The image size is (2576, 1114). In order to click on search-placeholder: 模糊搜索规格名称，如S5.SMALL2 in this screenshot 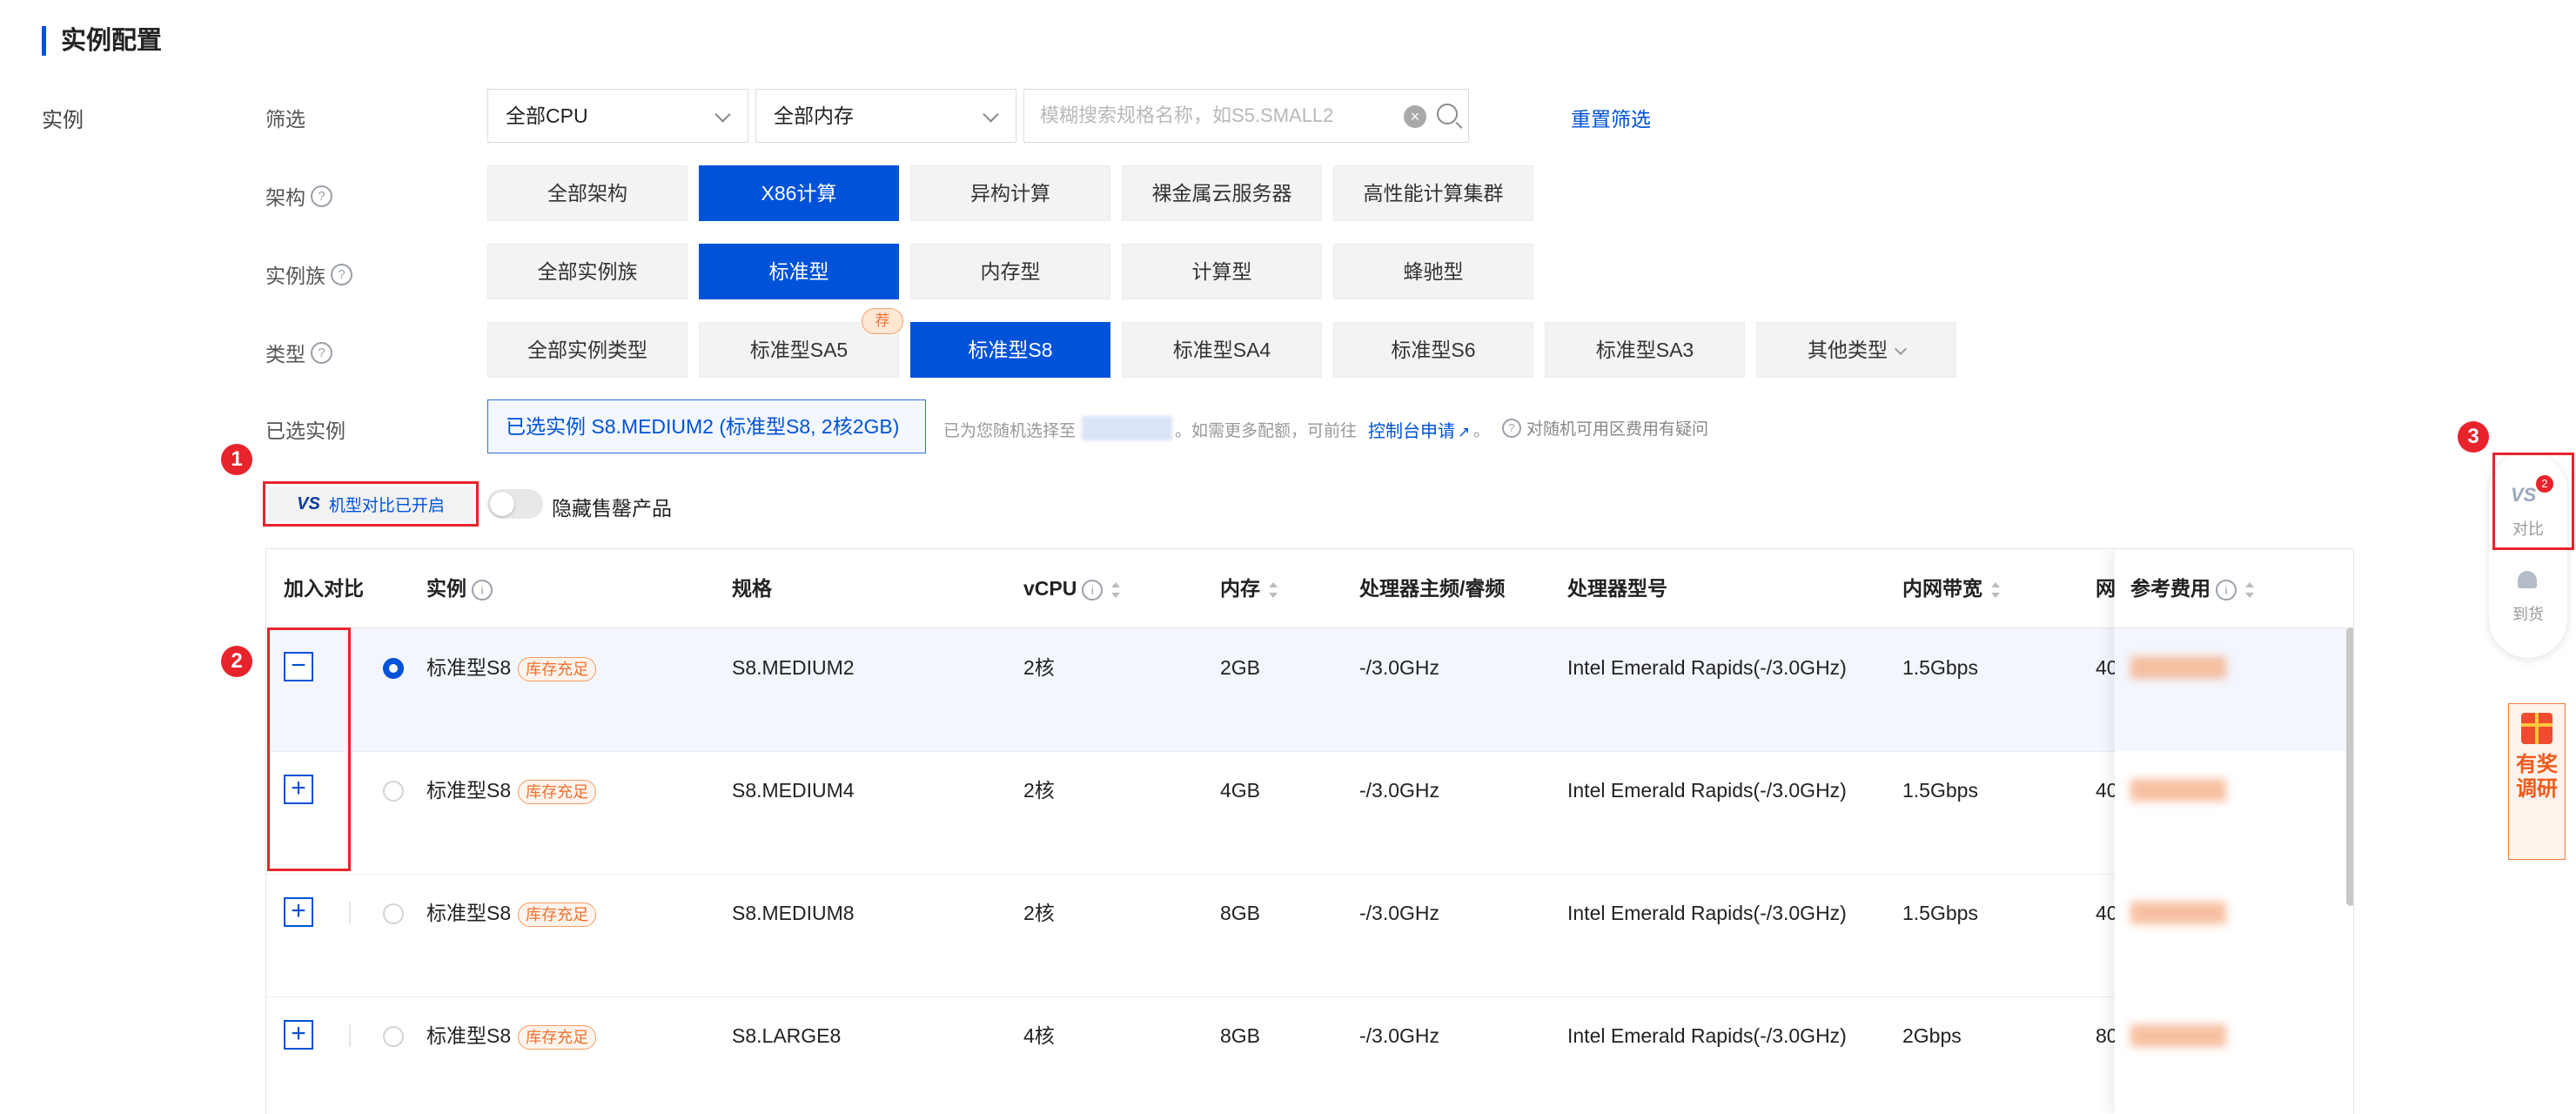, I will do `click(1187, 115)`.